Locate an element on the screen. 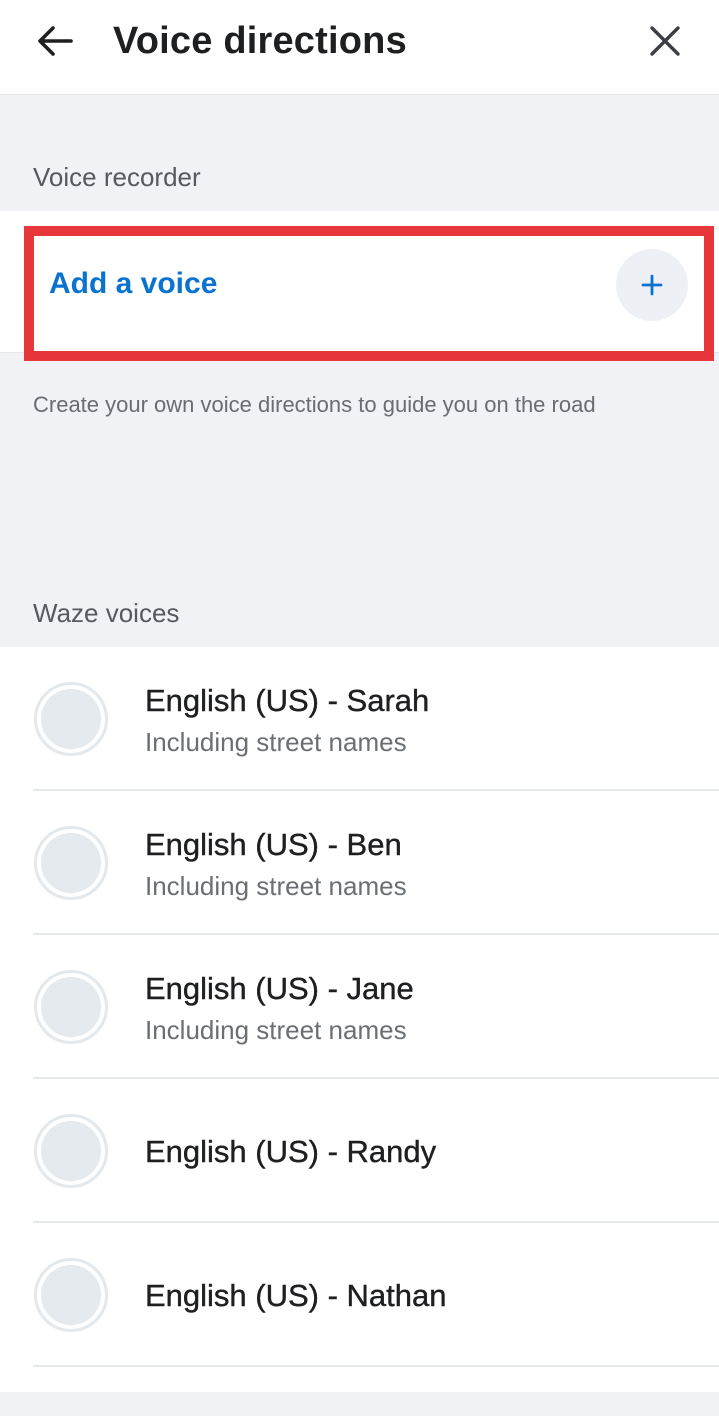  close-button is located at coordinates (665, 41).